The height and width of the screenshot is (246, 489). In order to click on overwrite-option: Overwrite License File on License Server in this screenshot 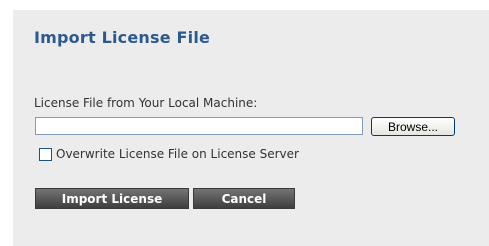, I will do `click(169, 154)`.